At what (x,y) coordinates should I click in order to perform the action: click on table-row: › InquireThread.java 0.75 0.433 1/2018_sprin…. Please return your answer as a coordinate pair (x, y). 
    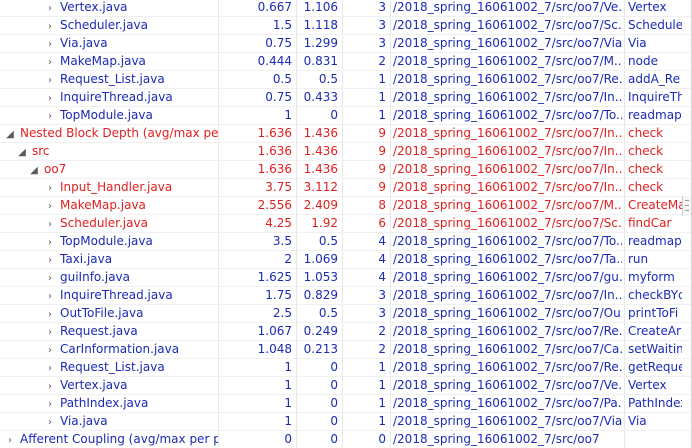
    Looking at the image, I should click on (345, 98).